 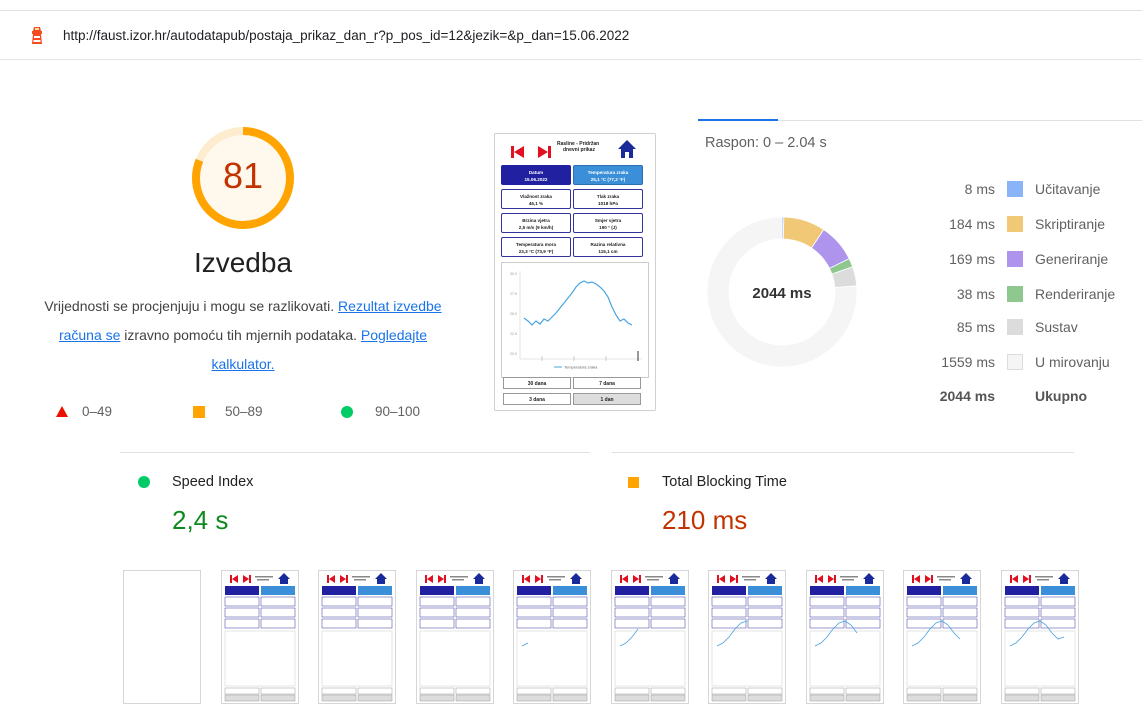 What do you see at coordinates (1072, 259) in the screenshot?
I see `breakdown-label: Generiranje` at bounding box center [1072, 259].